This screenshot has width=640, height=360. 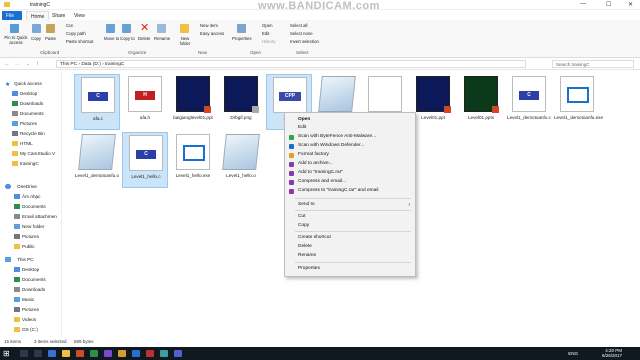 What do you see at coordinates (97, 160) in the screenshot?
I see `file-item: Level1_demotoanfu.o` at bounding box center [97, 160].